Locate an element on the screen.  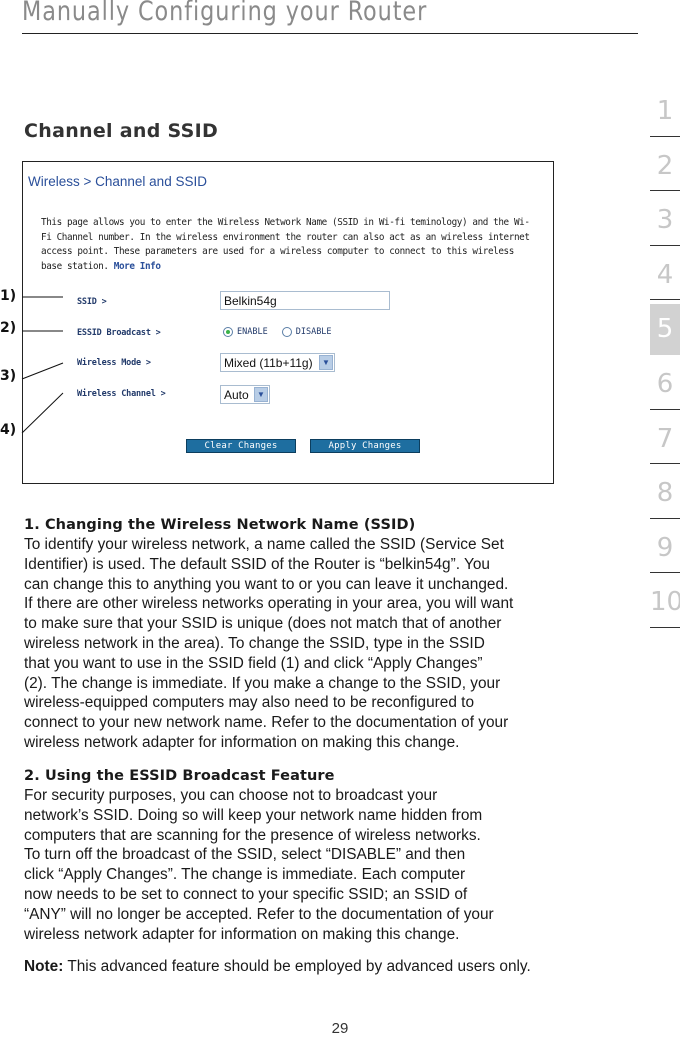
chapter-number: 5 is located at coordinates (665, 329).